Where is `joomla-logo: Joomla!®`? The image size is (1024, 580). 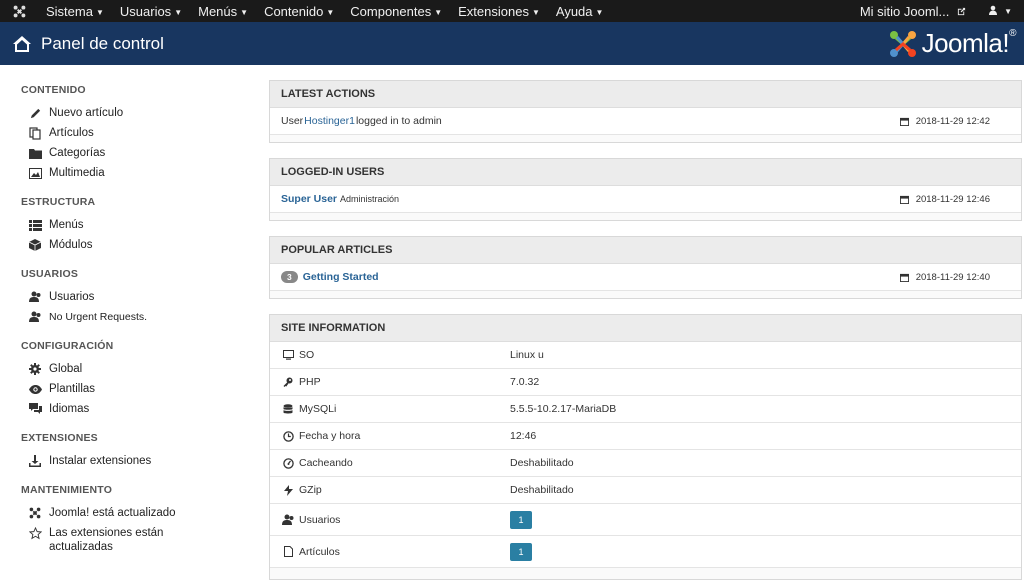
joomla-logo: Joomla!® is located at coordinates (952, 43).